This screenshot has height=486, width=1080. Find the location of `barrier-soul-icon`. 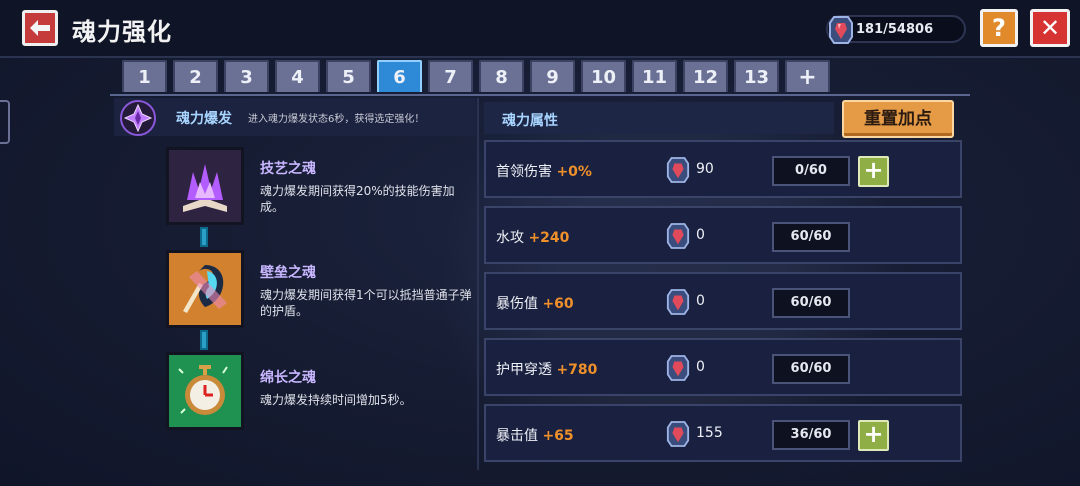

barrier-soul-icon is located at coordinates (205, 289).